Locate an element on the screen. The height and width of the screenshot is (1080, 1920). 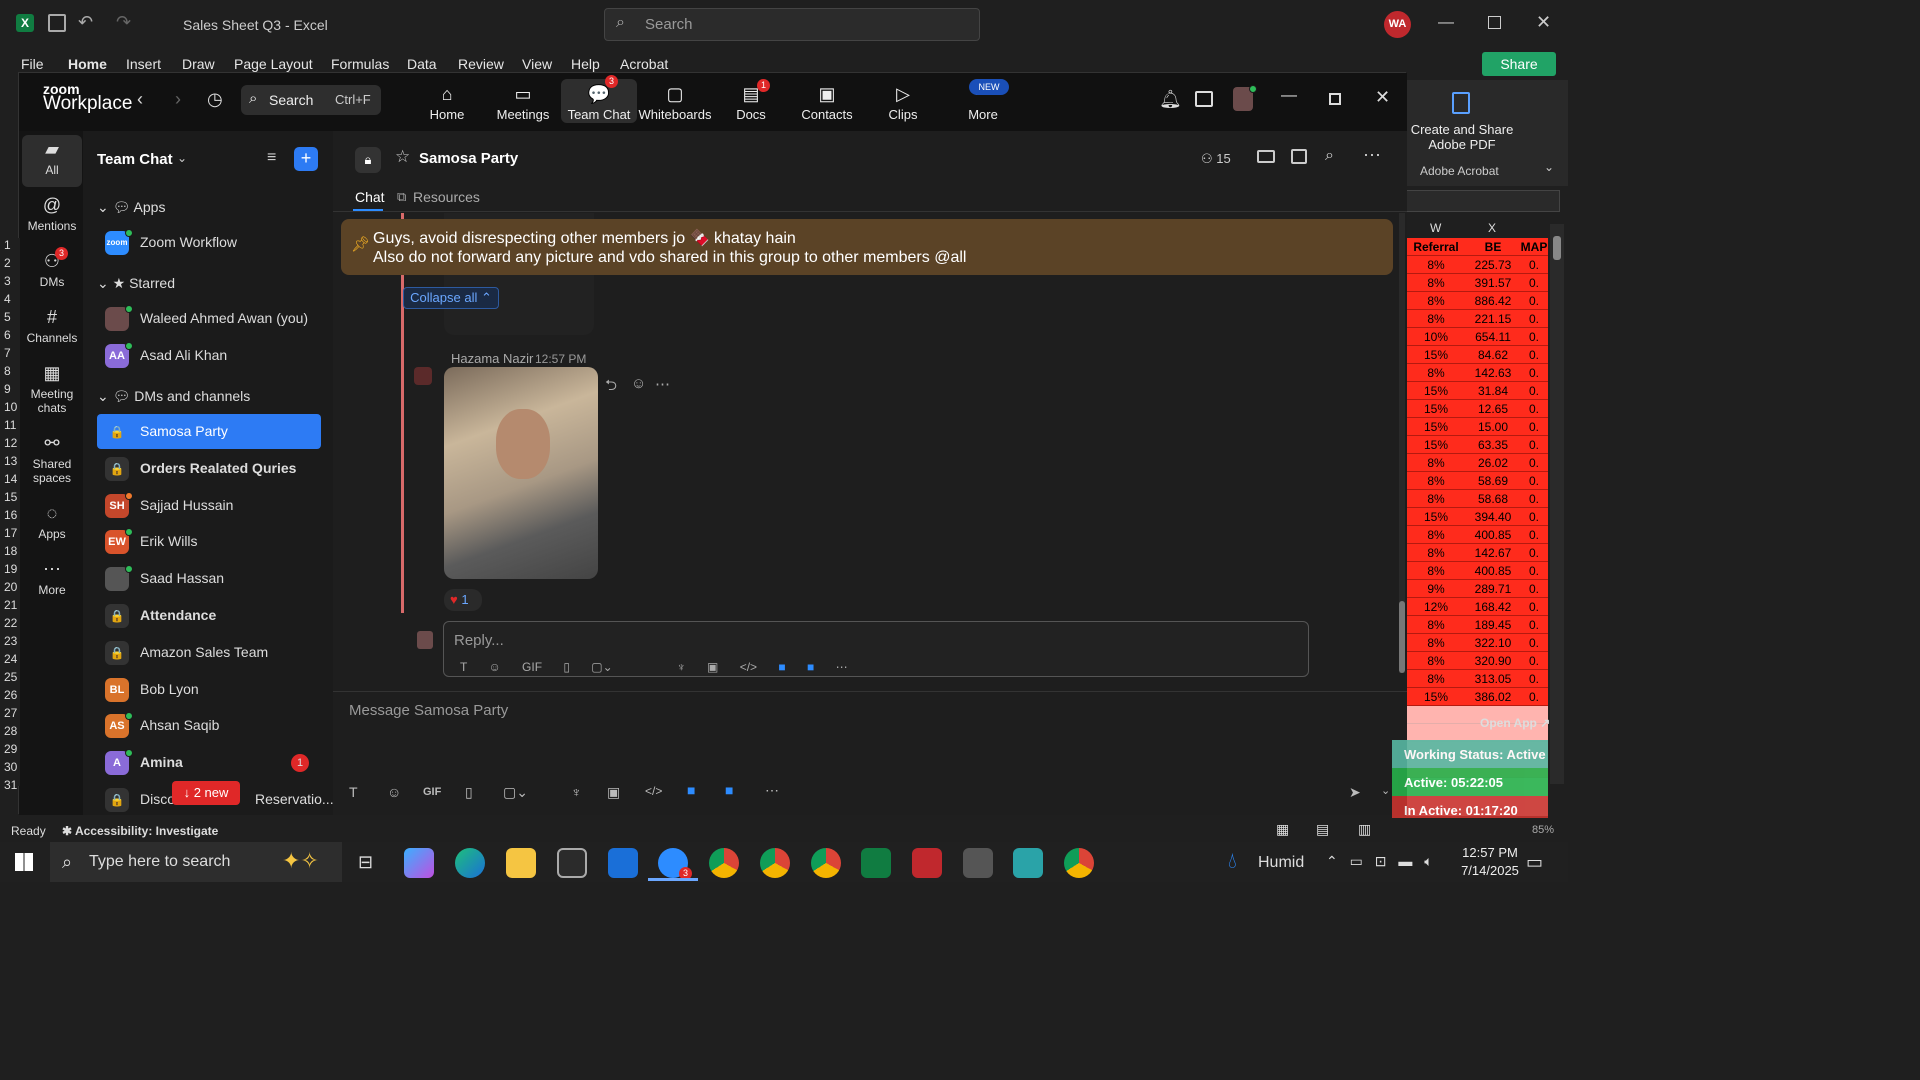
left-nav-shared-spaces: ⚯ Shared spaces is located at coordinates (52, 459).